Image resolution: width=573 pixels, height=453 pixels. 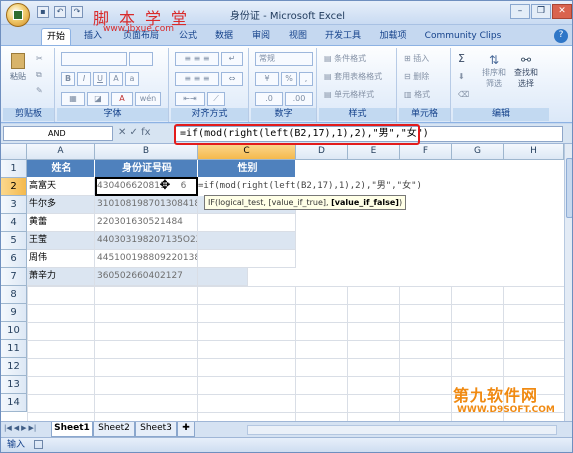 I want to click on tab-formulas: 公式, so click(x=188, y=36).